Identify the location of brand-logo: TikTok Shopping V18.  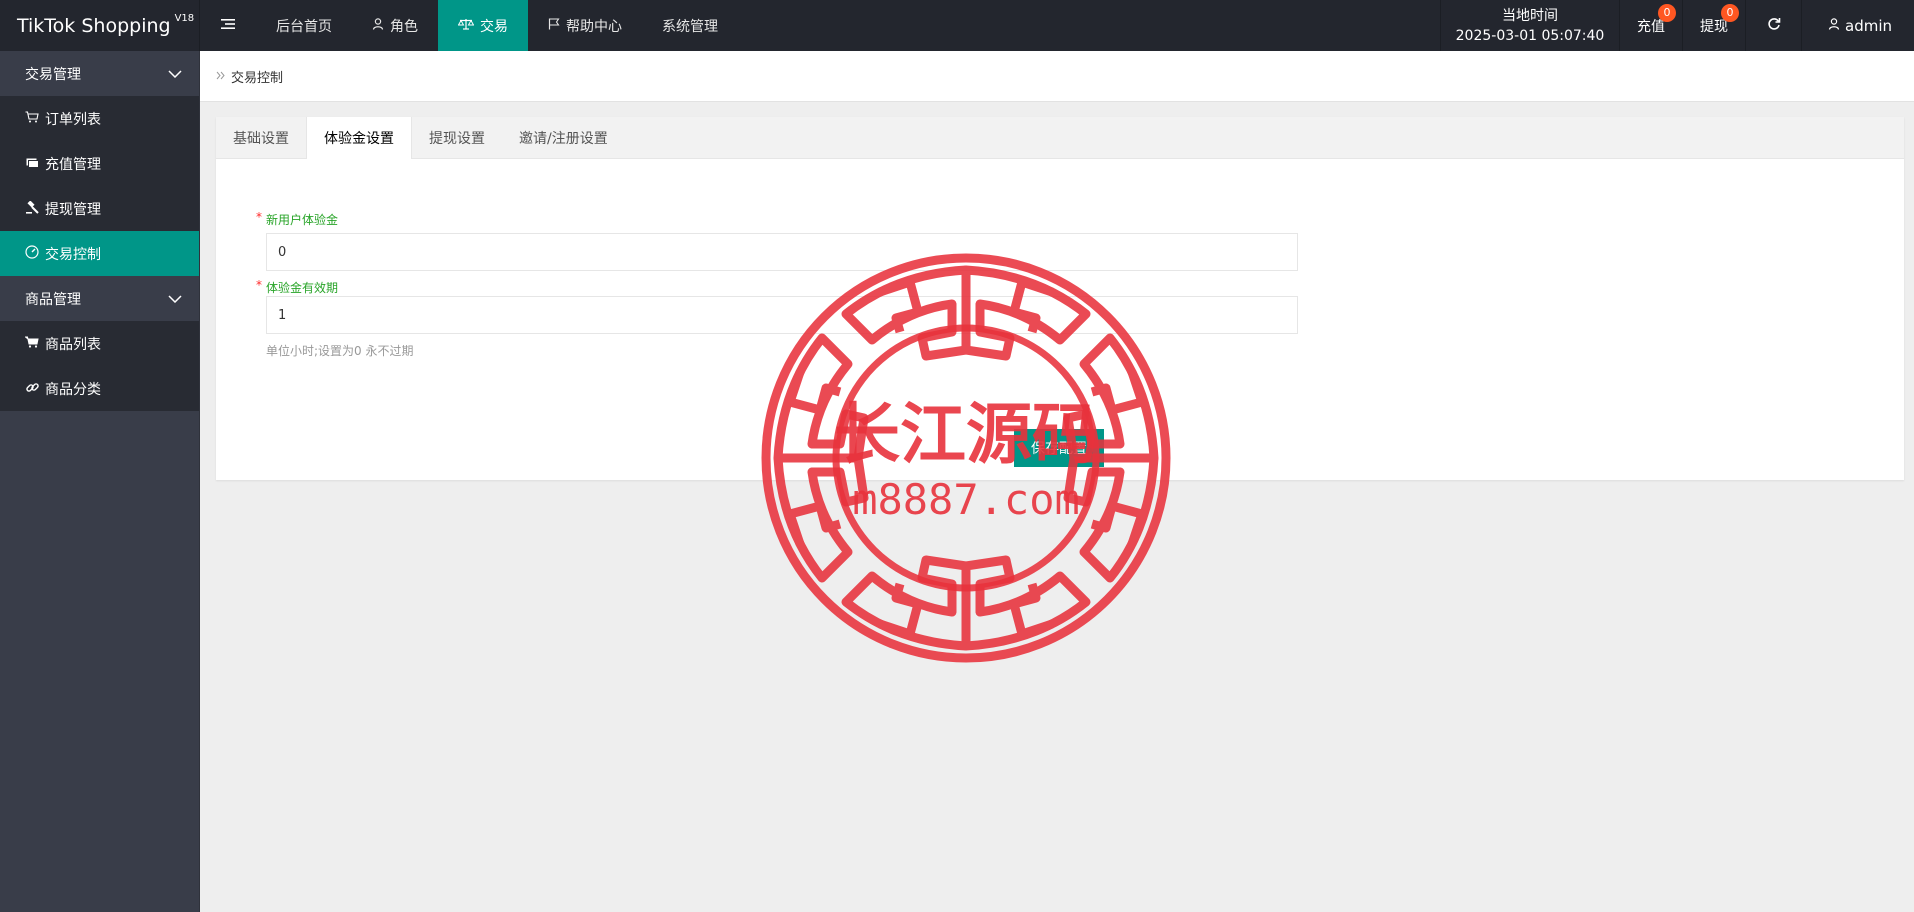
(100, 25).